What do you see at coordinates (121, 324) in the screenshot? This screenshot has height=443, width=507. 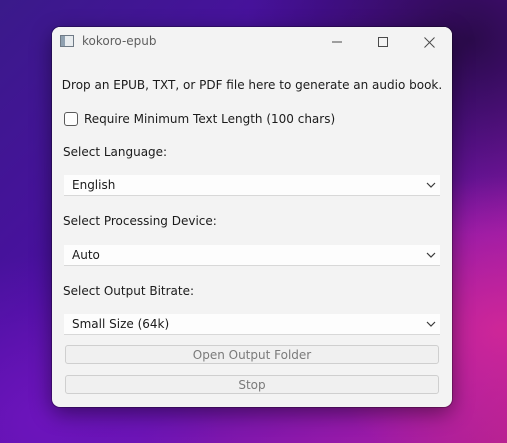 I see `bitrate-select-value: Small Size (64k)` at bounding box center [121, 324].